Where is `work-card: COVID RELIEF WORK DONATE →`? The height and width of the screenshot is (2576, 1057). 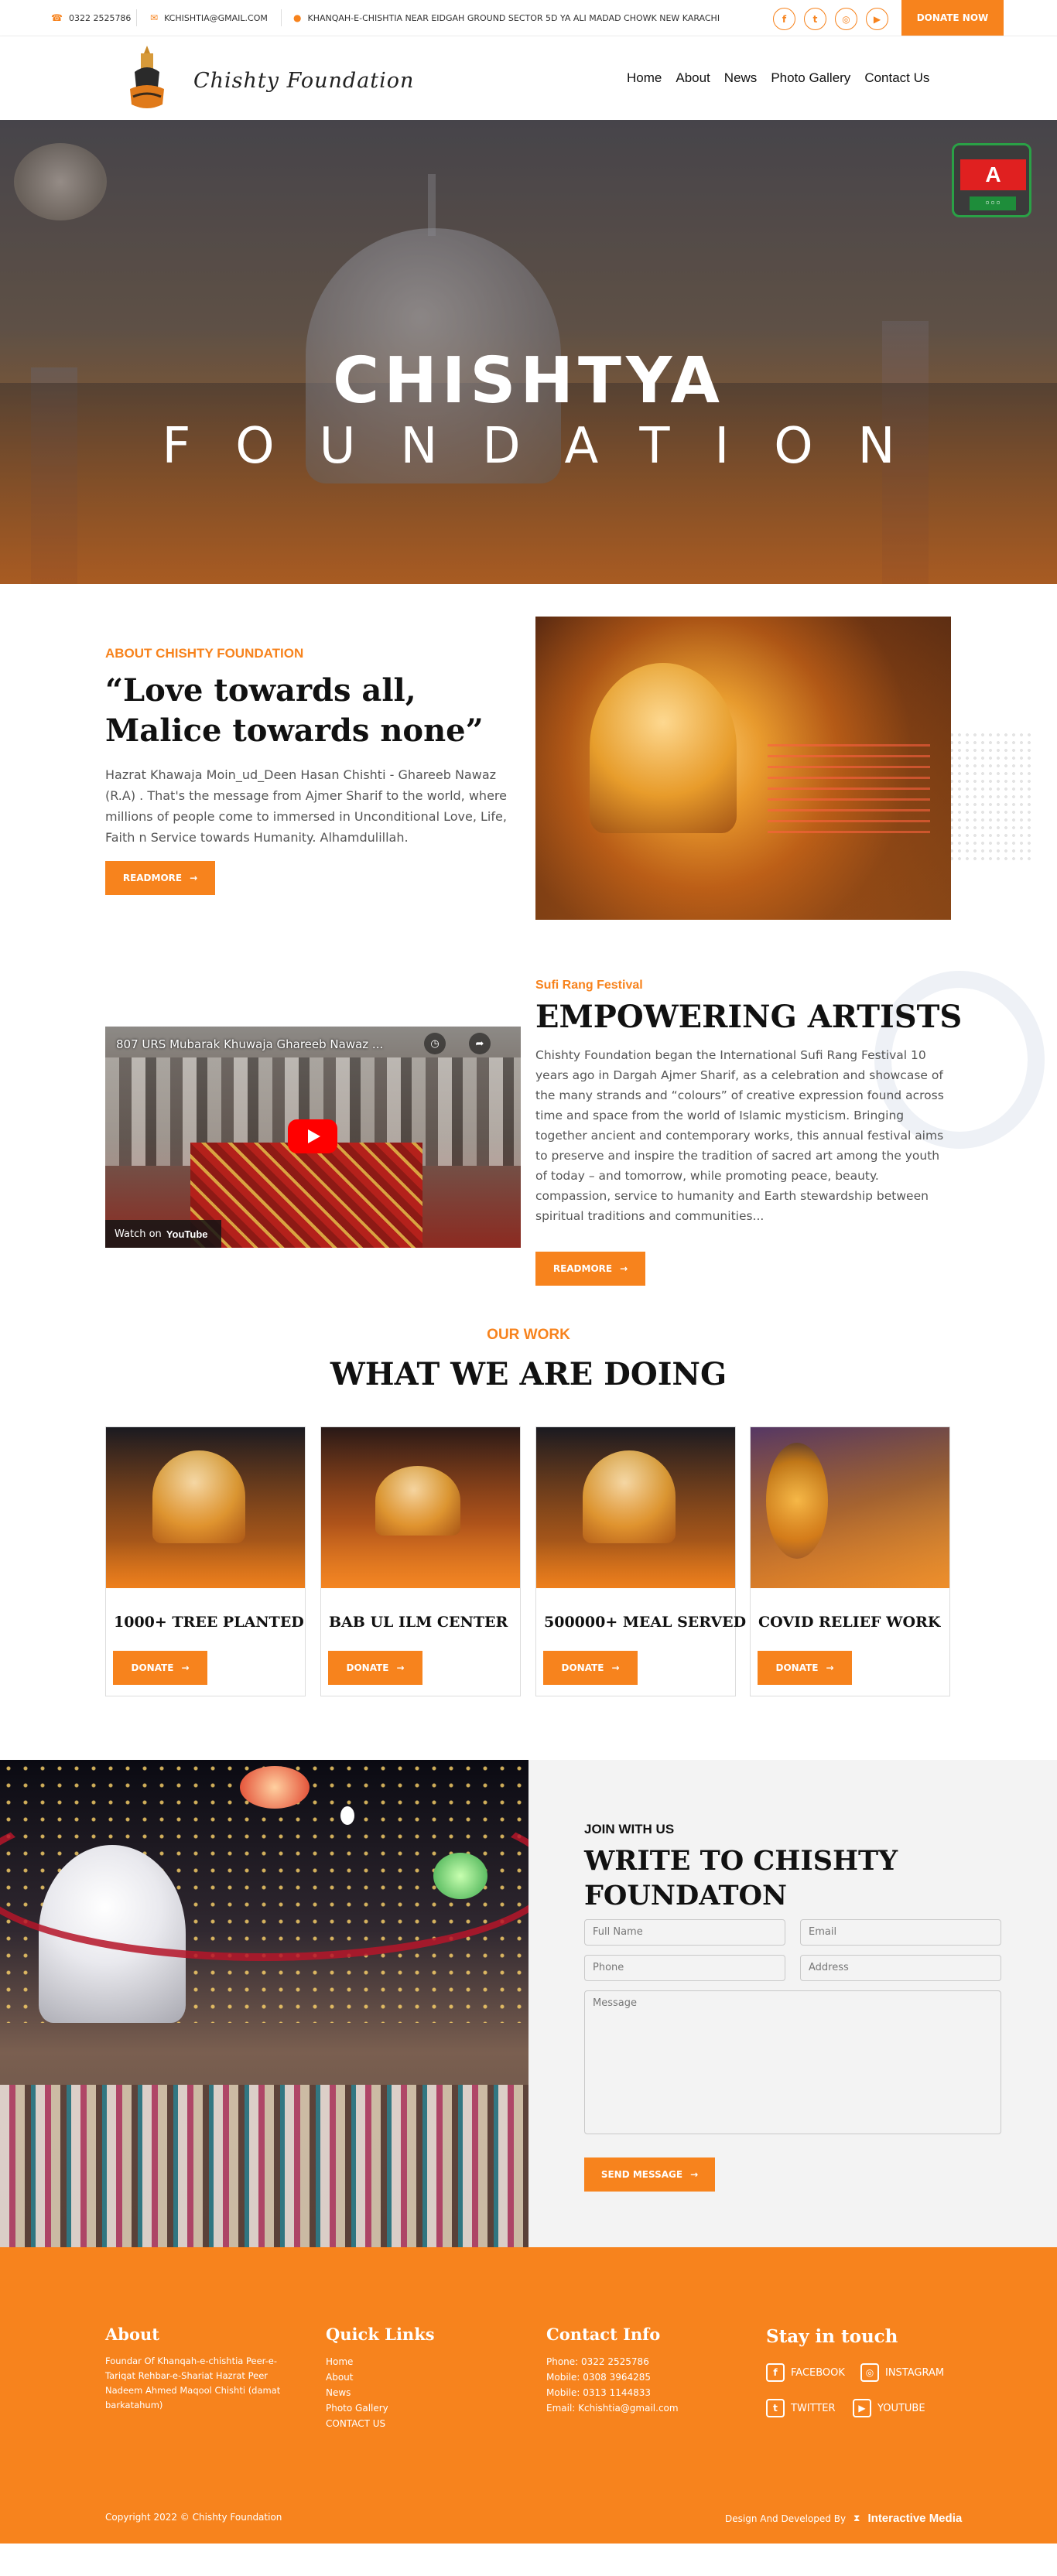 work-card: COVID RELIEF WORK DONATE → is located at coordinates (850, 1561).